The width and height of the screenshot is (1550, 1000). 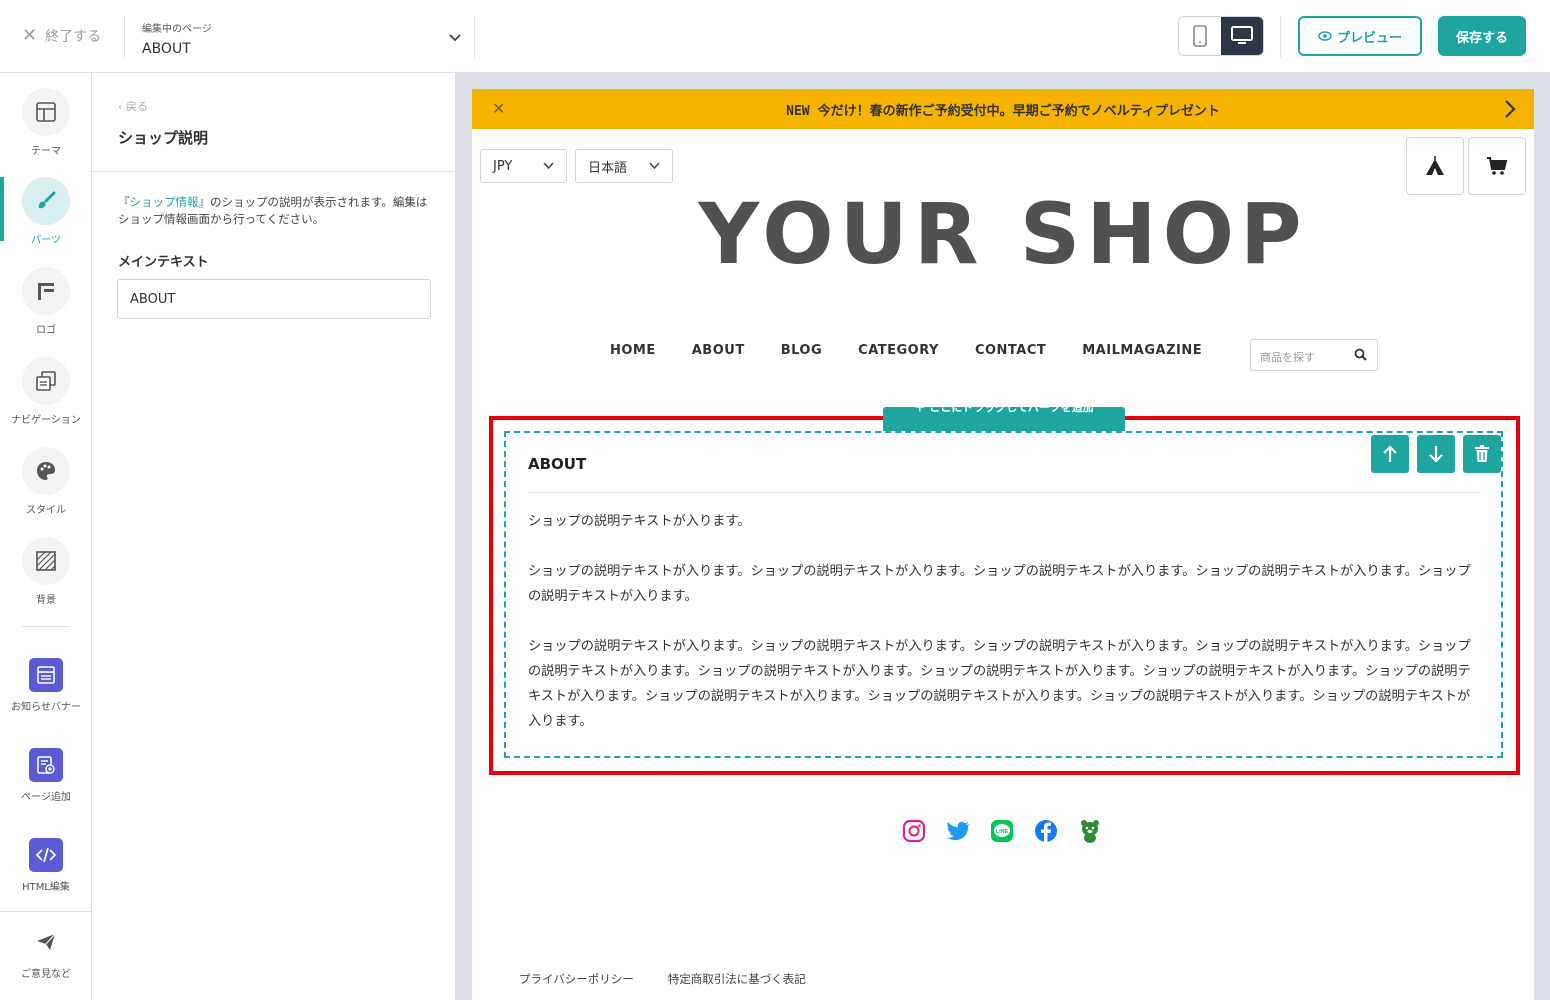 What do you see at coordinates (46, 600) in the screenshot?
I see `rail-item-label: 背景` at bounding box center [46, 600].